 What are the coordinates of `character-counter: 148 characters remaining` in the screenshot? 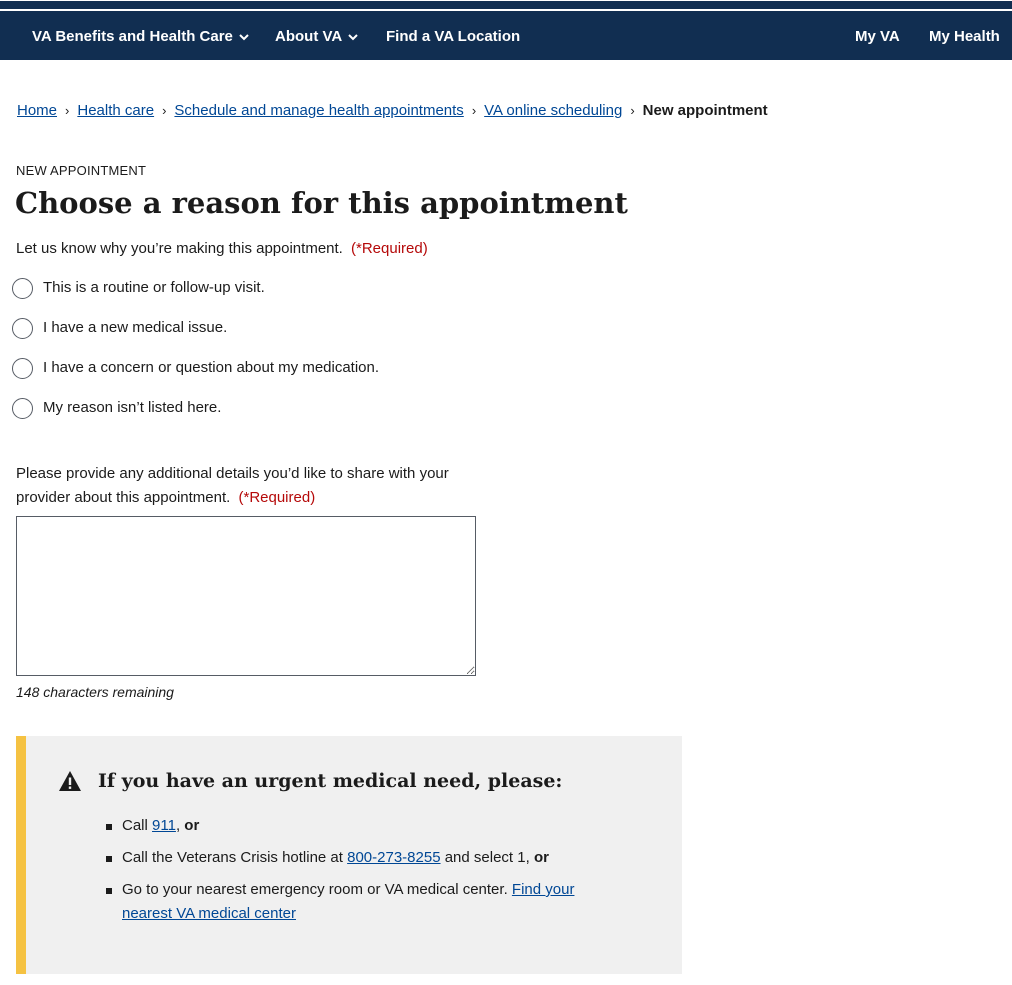 It's located at (95, 692).